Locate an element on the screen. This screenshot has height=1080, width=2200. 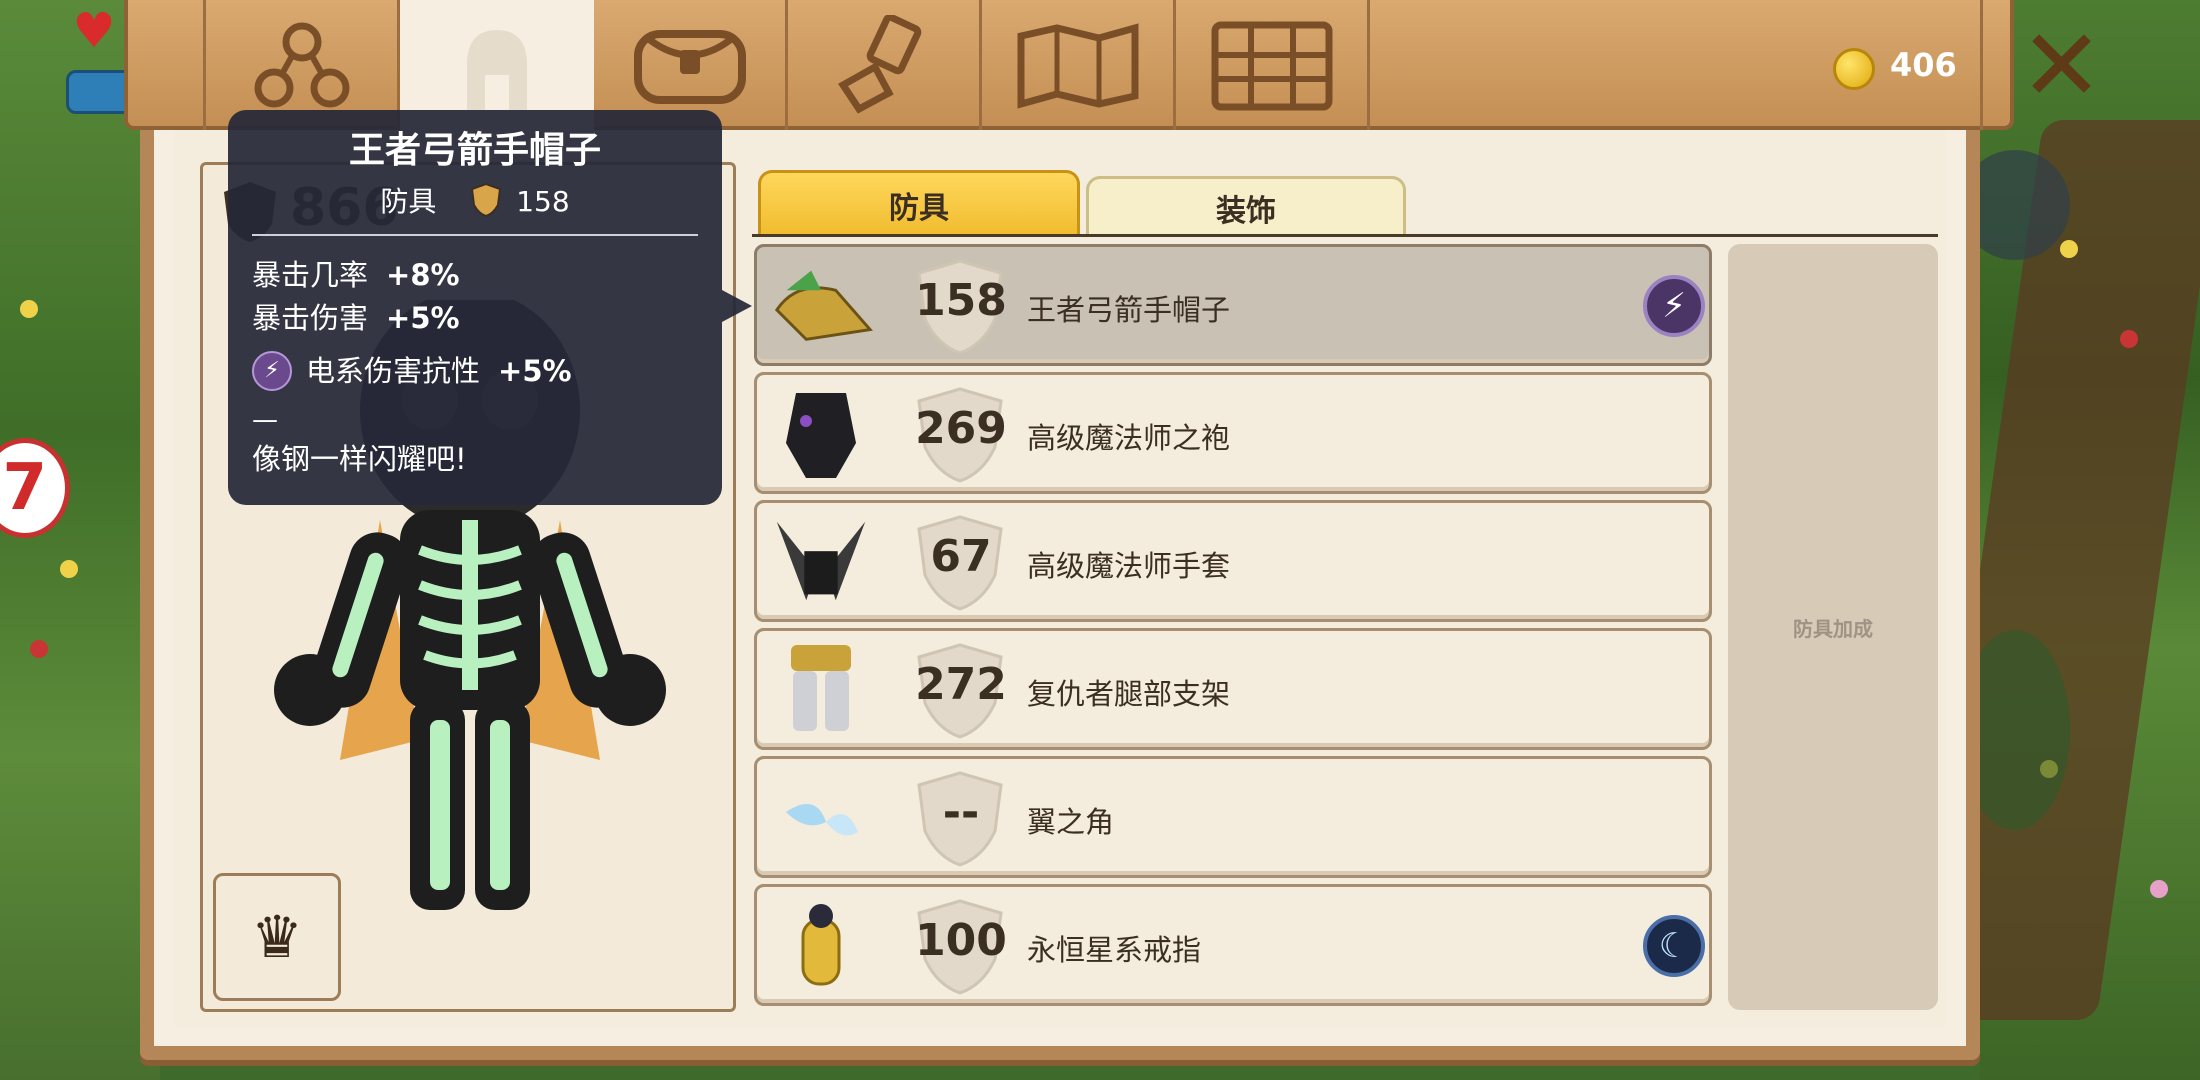
list-item: 100 永恒星系戒指 ☾ is located at coordinates (1233, 945).